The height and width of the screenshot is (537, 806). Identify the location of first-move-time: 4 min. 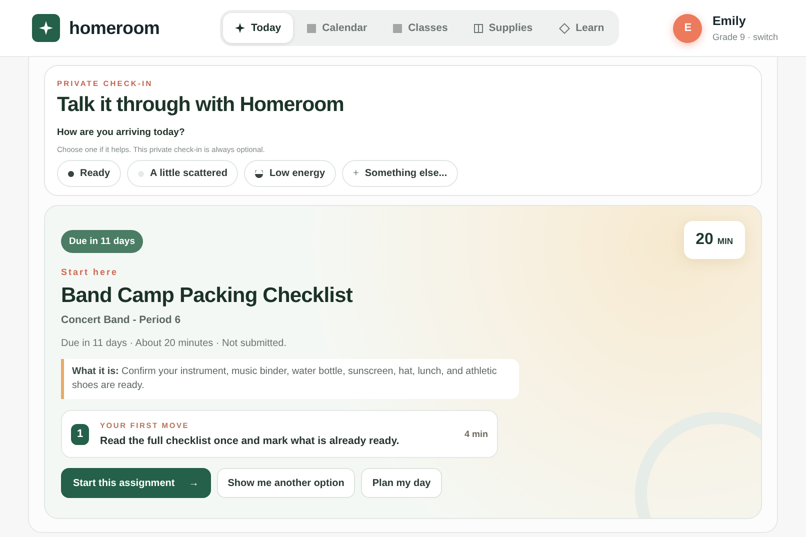
(476, 434).